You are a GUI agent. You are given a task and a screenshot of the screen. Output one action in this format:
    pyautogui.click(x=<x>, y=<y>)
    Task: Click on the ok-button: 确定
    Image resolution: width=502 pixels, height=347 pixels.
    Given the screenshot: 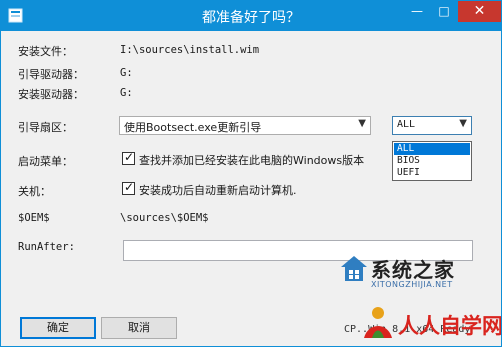 What is the action you would take?
    pyautogui.click(x=58, y=328)
    